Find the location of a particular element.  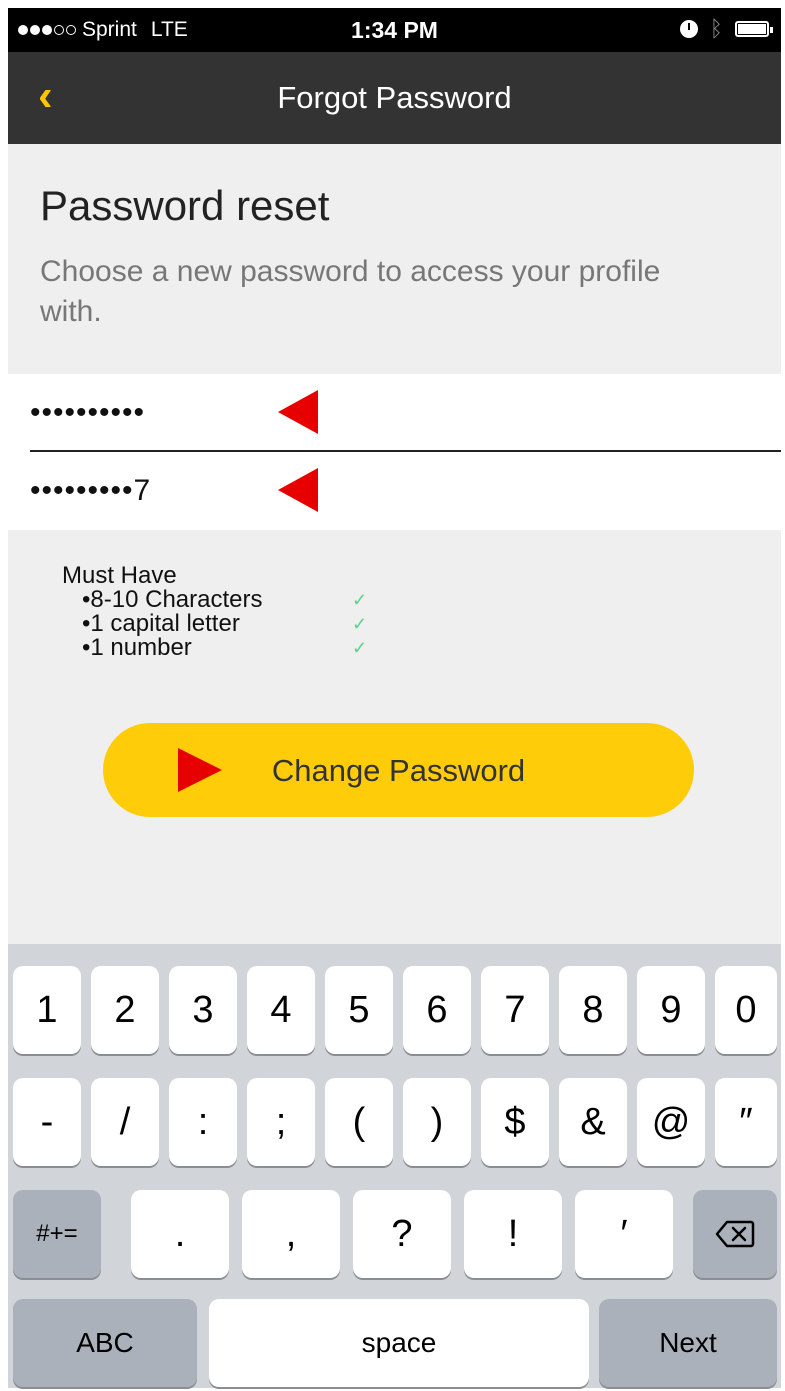

requirements-title: Must Have is located at coordinates (119, 575).